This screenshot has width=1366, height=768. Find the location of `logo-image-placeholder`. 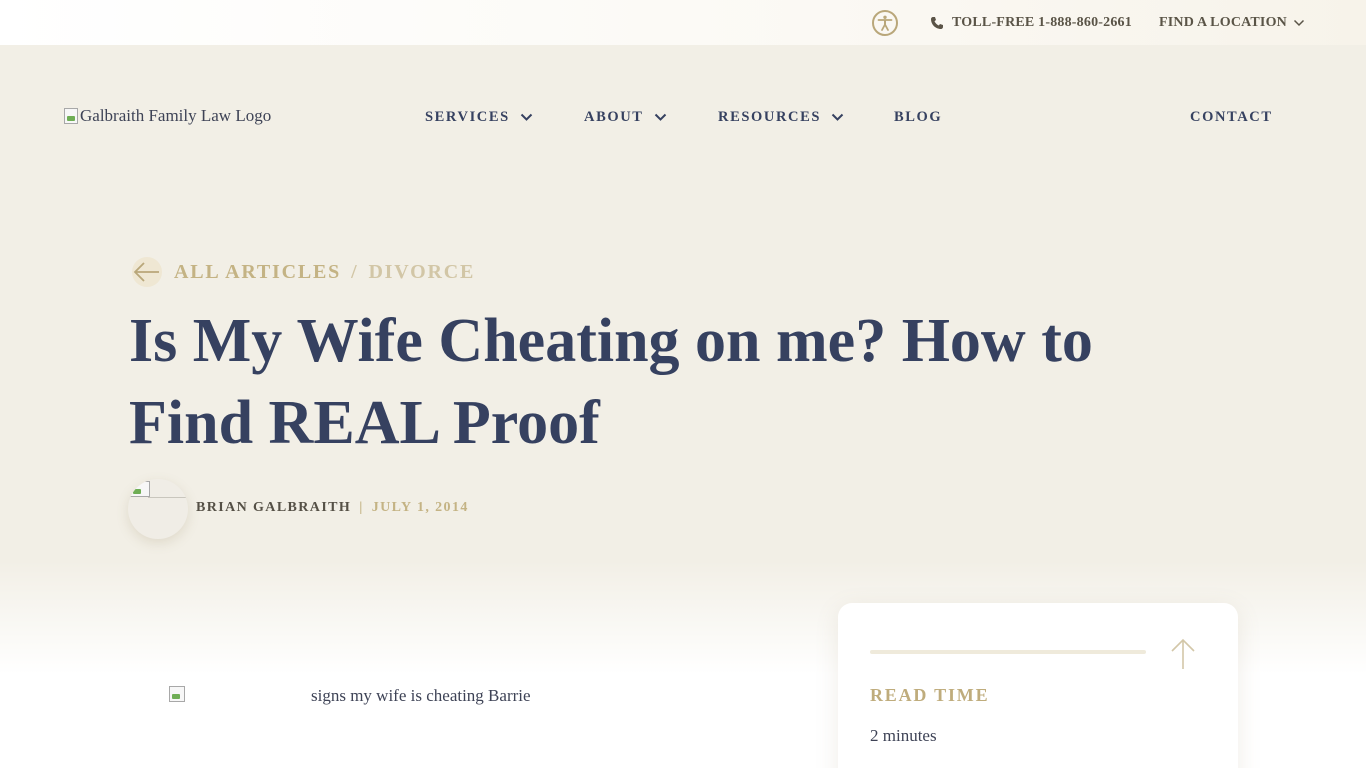

logo-image-placeholder is located at coordinates (71, 116).